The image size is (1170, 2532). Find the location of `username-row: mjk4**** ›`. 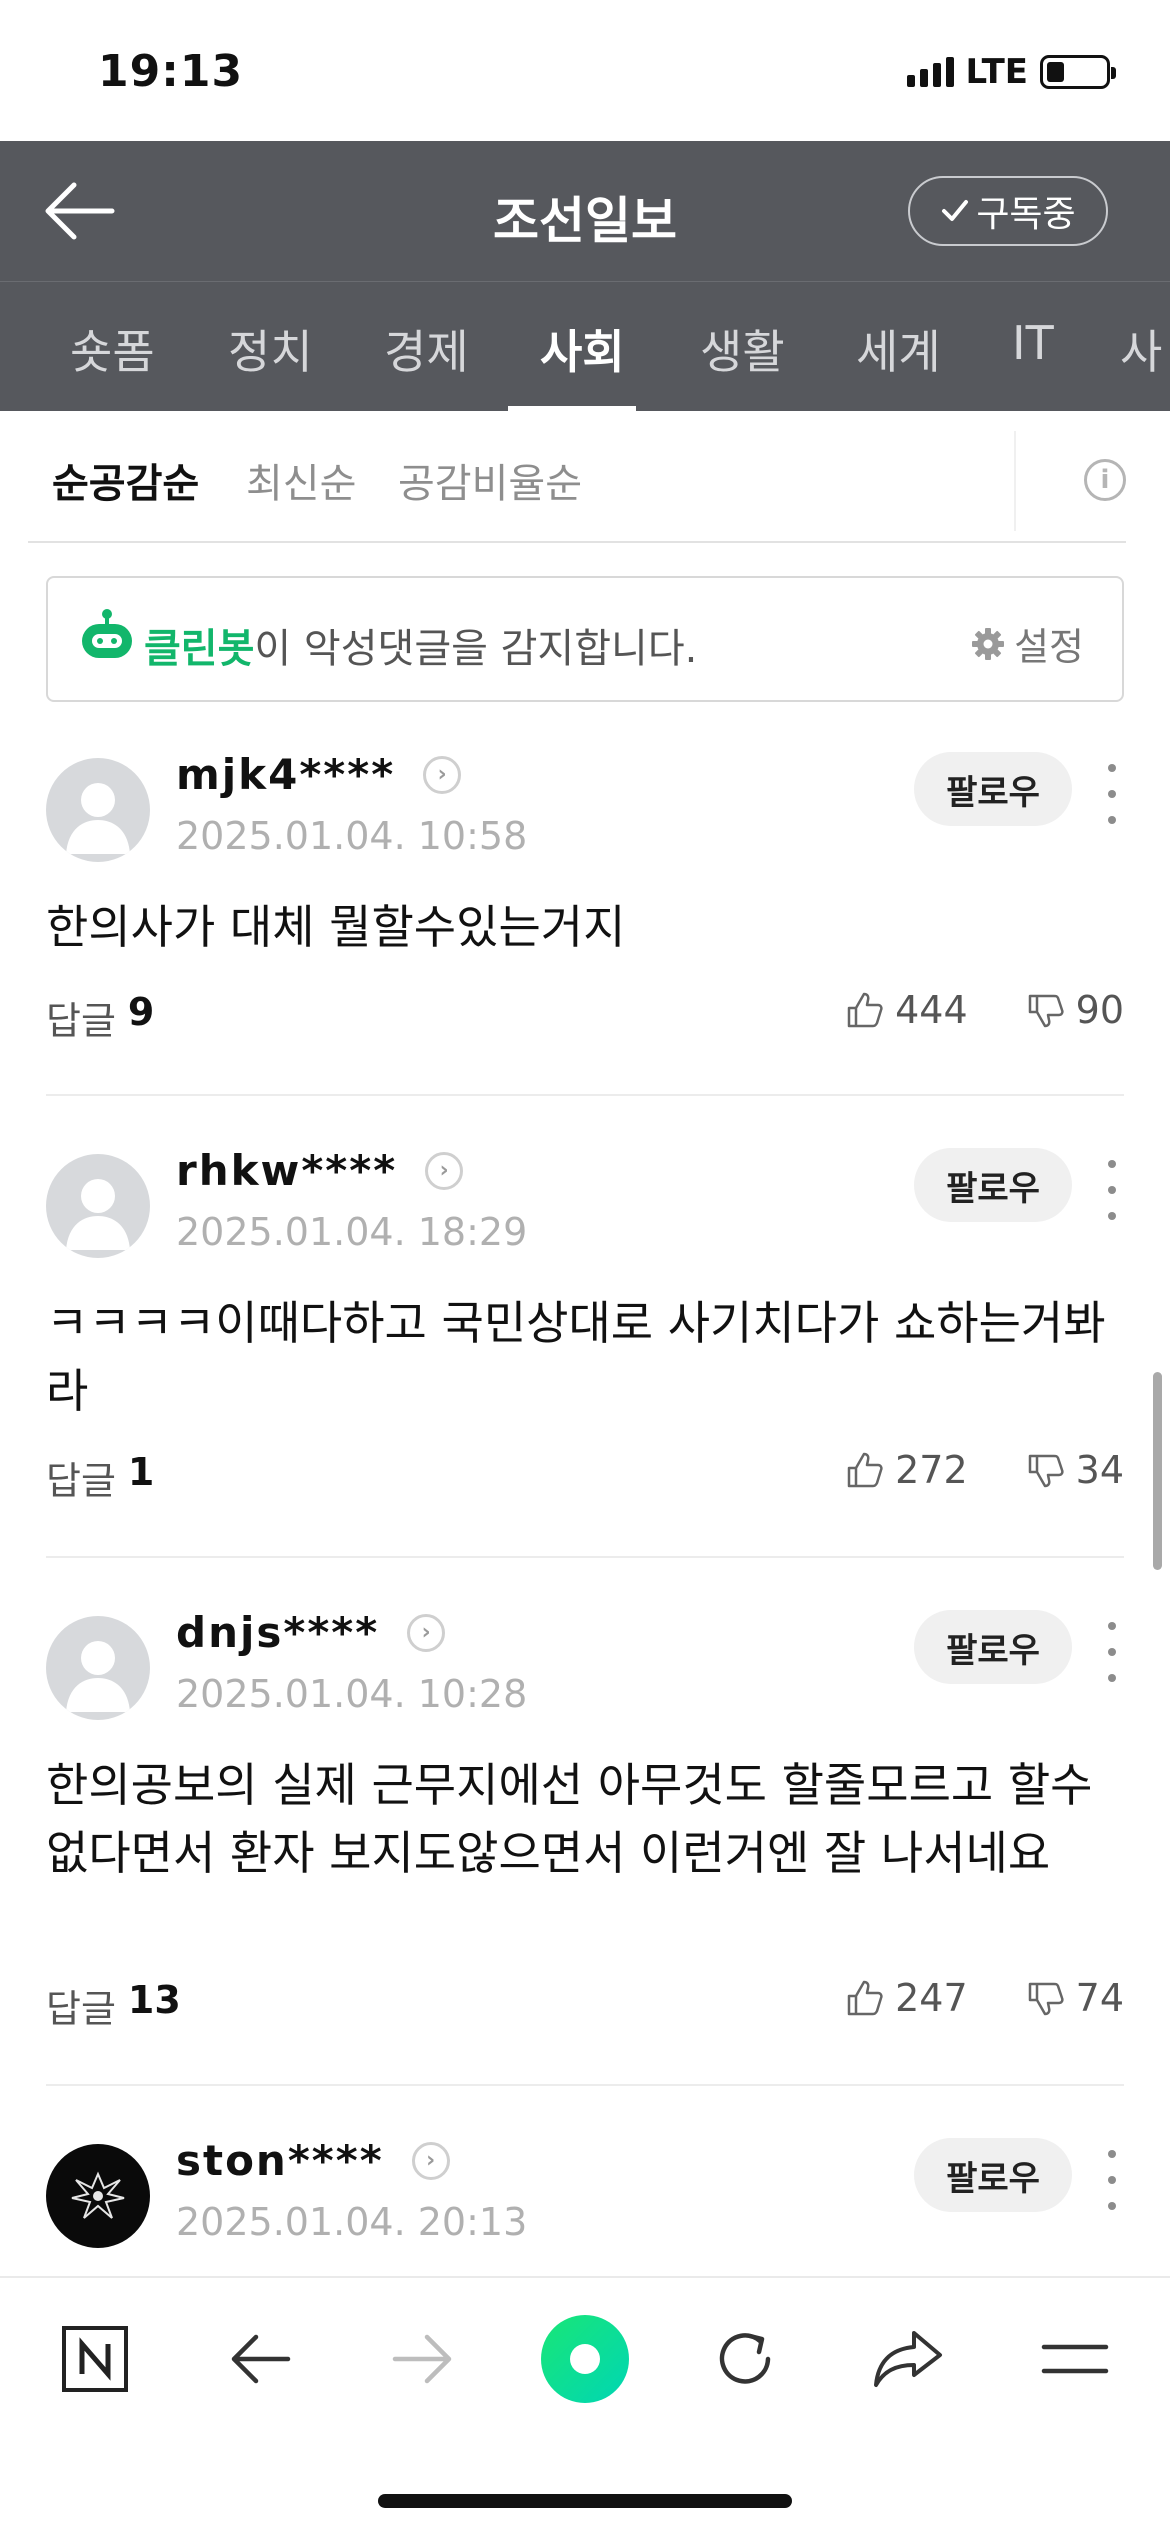

username-row: mjk4**** › is located at coordinates (319, 774).